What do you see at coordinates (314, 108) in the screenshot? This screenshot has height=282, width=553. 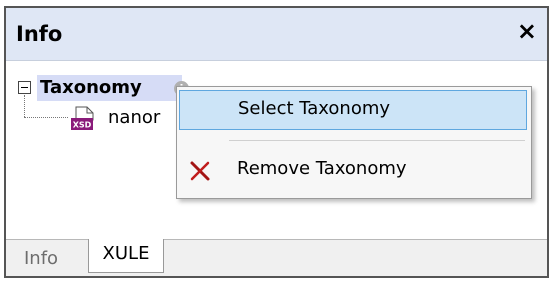 I see `menu-item-label: Select Taxonomy` at bounding box center [314, 108].